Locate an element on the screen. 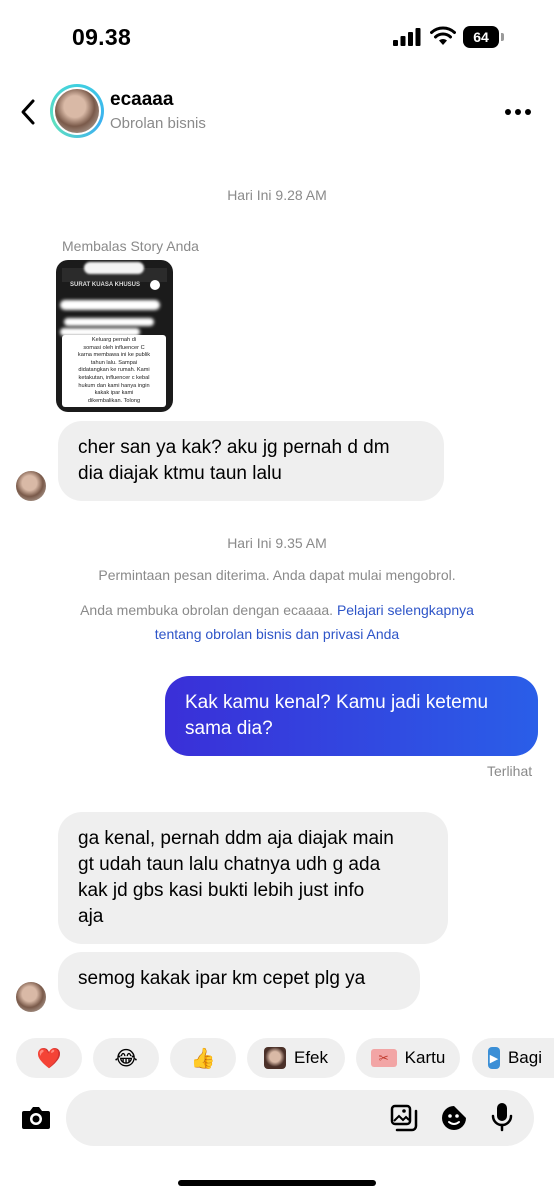  play-icon: ▶ is located at coordinates (494, 1058).